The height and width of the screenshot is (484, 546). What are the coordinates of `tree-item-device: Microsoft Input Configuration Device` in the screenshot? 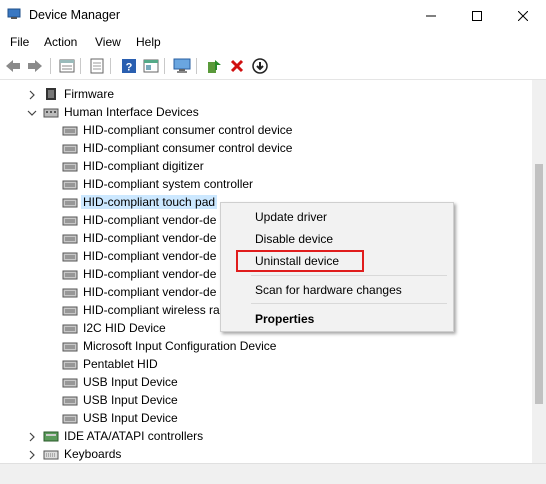 It's located at (169, 346).